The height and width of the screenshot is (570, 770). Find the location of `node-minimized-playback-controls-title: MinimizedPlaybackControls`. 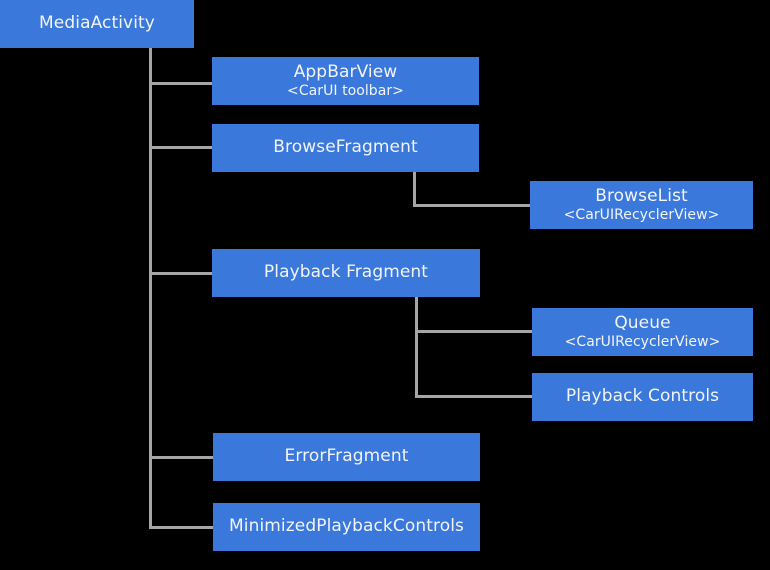

node-minimized-playback-controls-title: MinimizedPlaybackControls is located at coordinates (346, 526).